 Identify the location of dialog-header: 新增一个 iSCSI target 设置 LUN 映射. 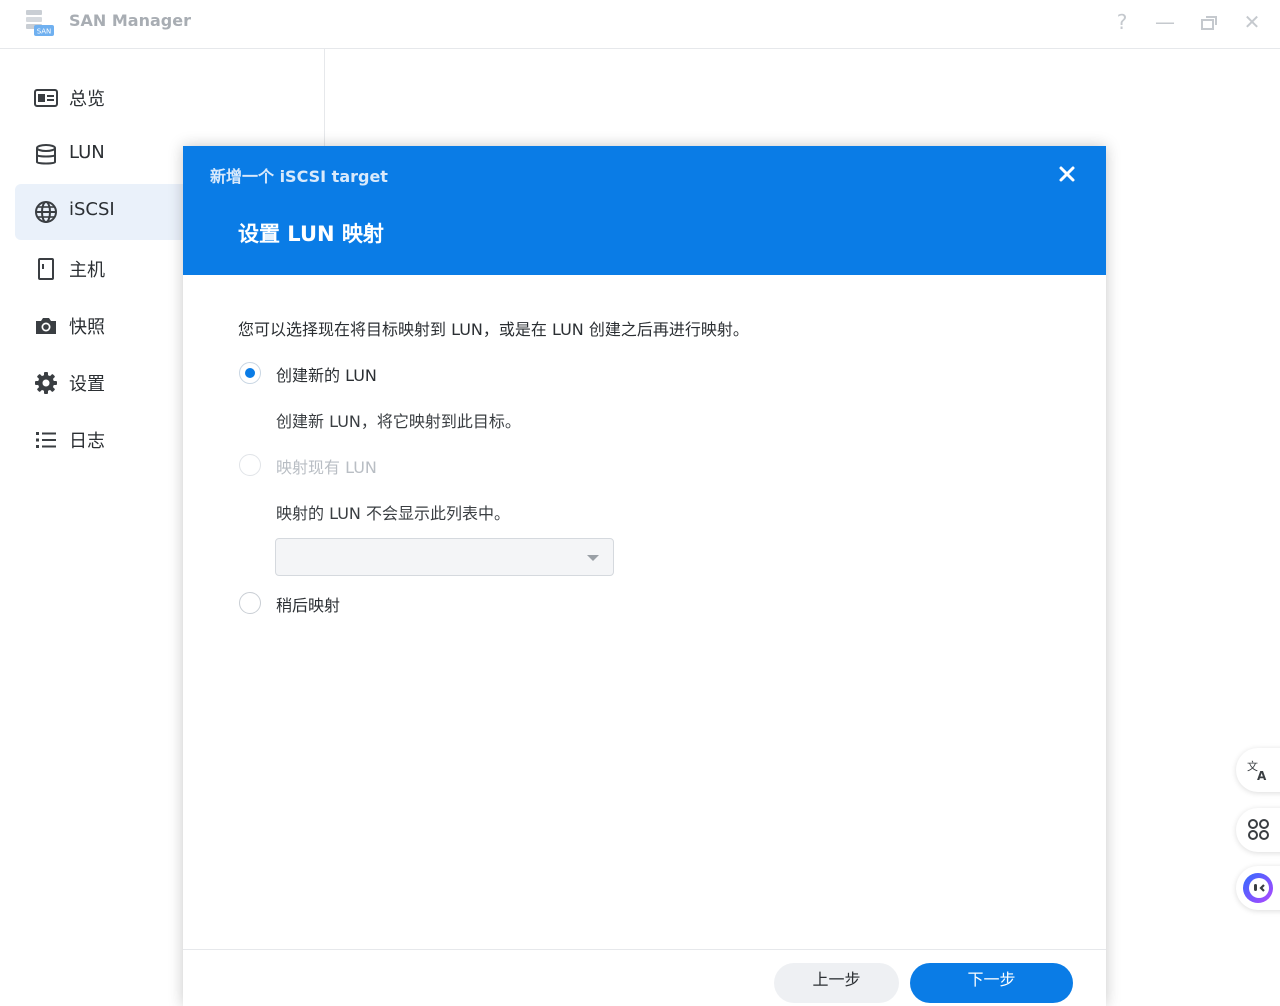
(644, 210).